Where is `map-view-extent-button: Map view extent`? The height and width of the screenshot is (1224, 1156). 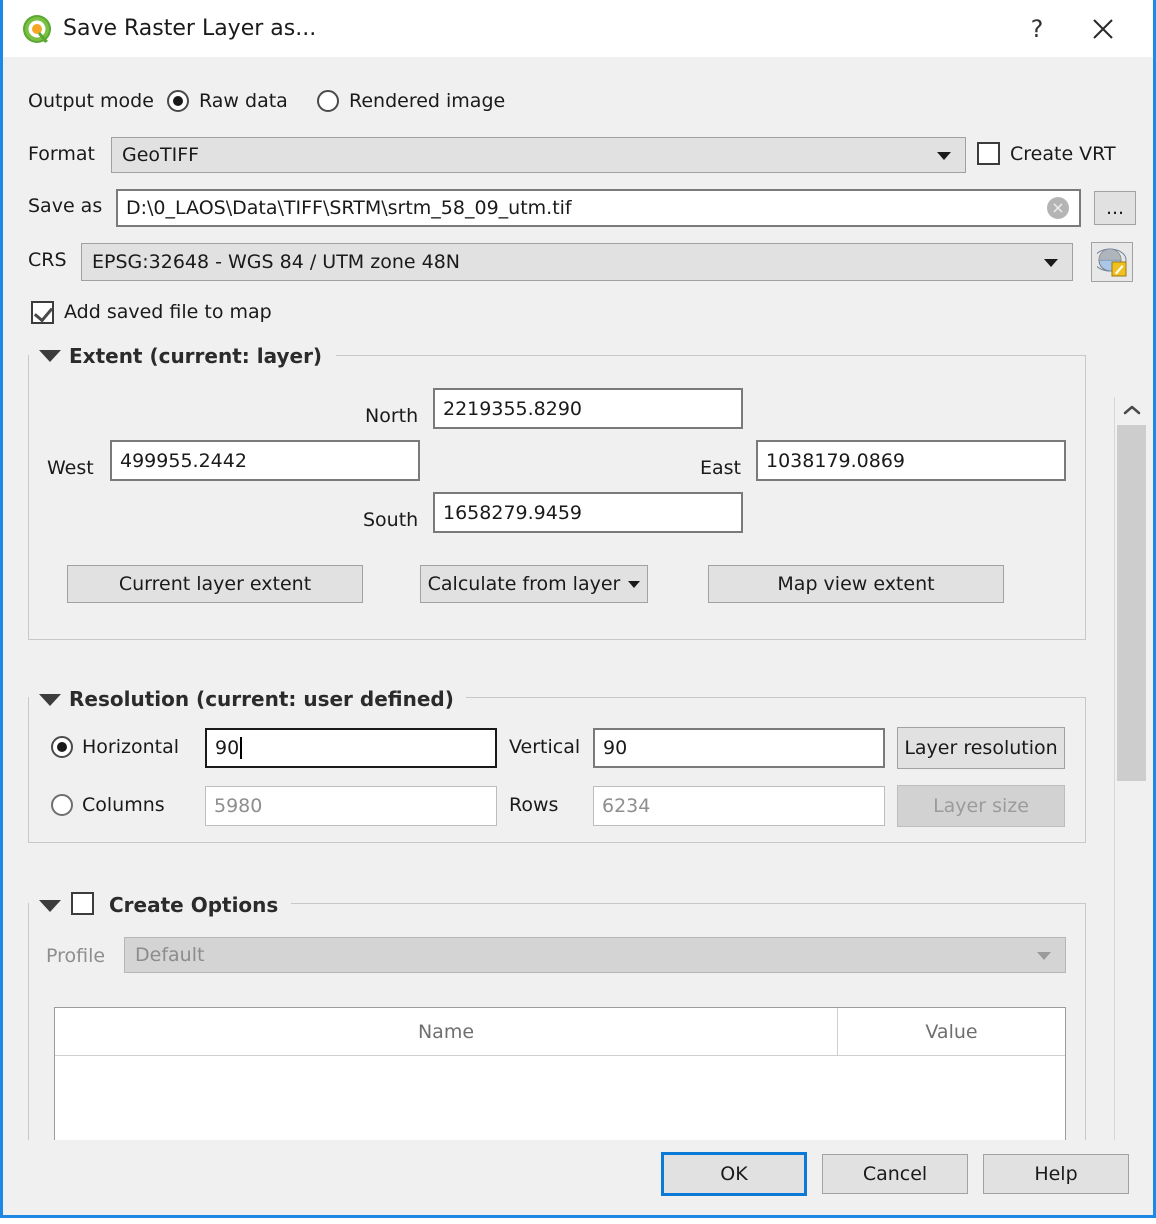
map-view-extent-button: Map view extent is located at coordinates (856, 584).